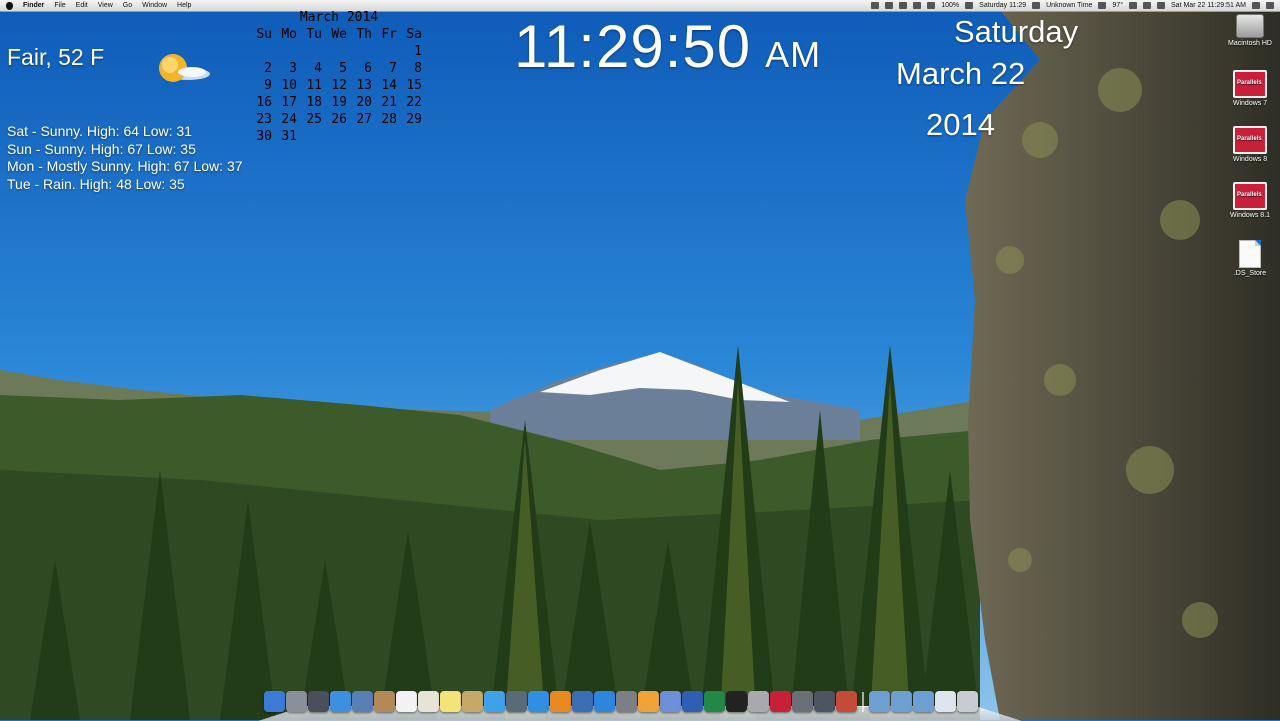 The image size is (1280, 721). Describe the element at coordinates (340, 701) in the screenshot. I see `safari-icon` at that location.